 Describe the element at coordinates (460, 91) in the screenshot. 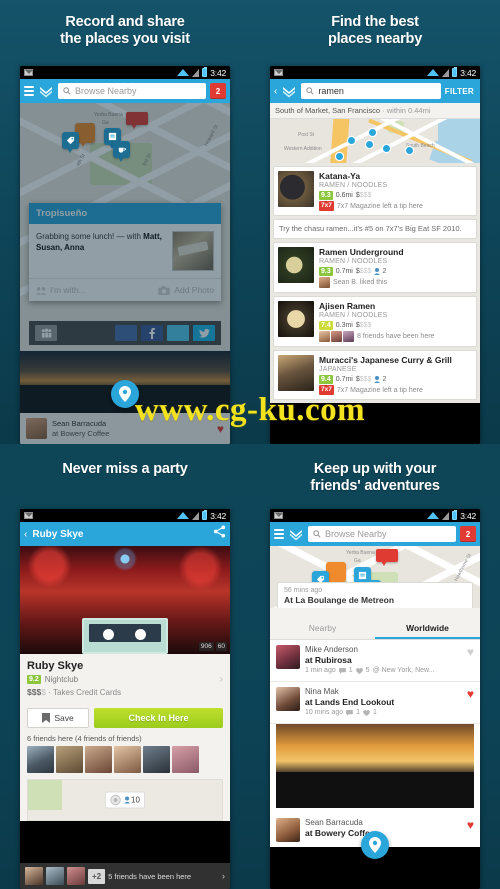

I see `filter-button: FILTER` at that location.